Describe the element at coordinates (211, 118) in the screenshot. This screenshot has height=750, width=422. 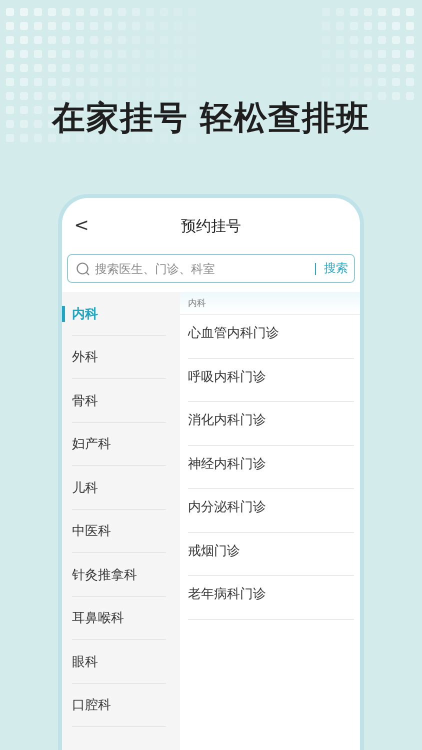
I see `headline: 在家挂号 轻松查排班` at that location.